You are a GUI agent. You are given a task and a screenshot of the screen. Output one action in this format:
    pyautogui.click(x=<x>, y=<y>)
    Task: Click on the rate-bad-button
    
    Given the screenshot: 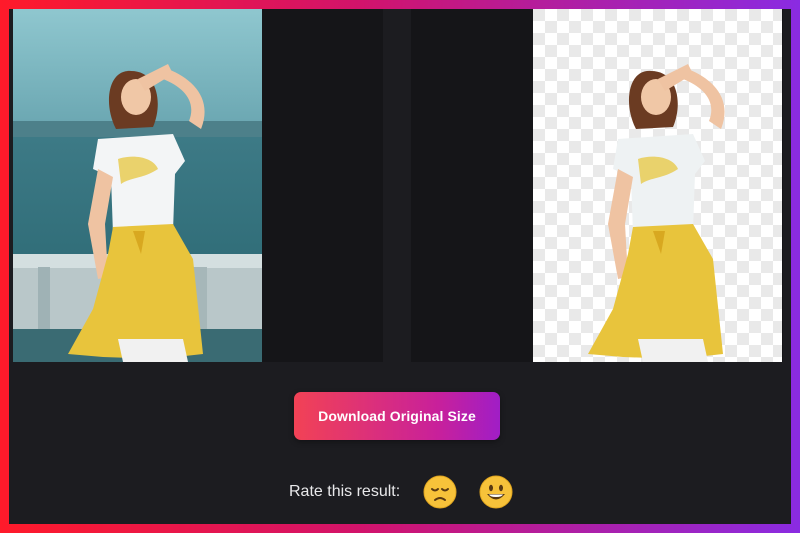 What is the action you would take?
    pyautogui.click(x=440, y=492)
    